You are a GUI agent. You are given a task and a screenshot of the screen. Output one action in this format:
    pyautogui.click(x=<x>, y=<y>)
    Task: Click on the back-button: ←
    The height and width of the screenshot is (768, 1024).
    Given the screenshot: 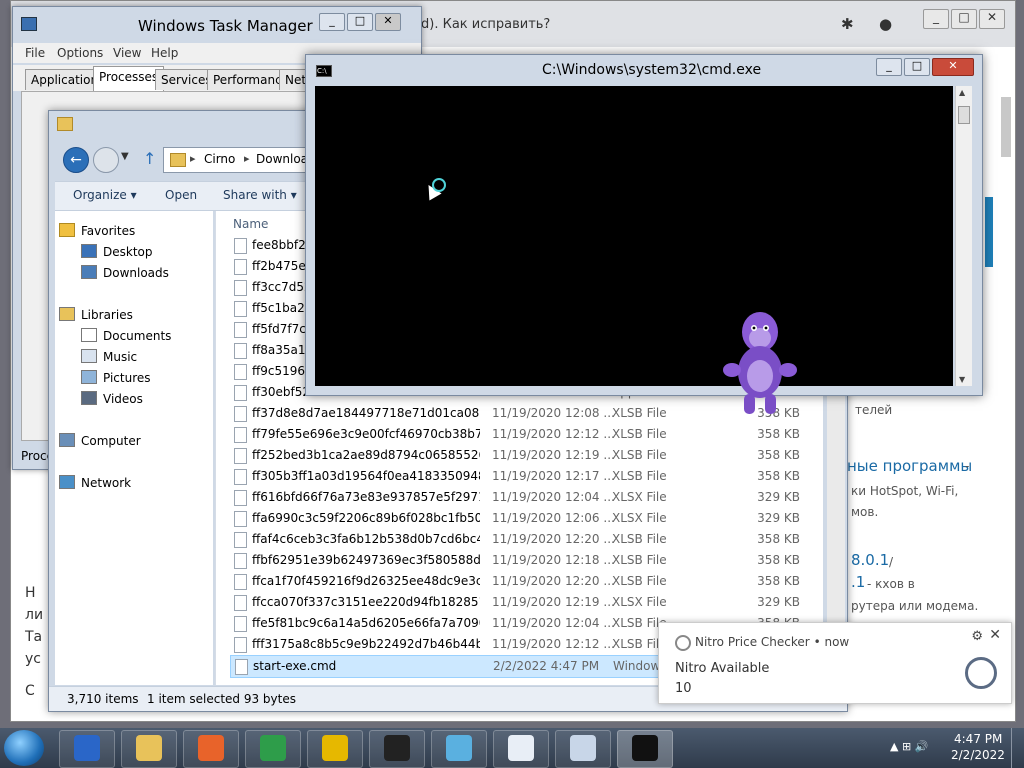 What is the action you would take?
    pyautogui.click(x=76, y=160)
    